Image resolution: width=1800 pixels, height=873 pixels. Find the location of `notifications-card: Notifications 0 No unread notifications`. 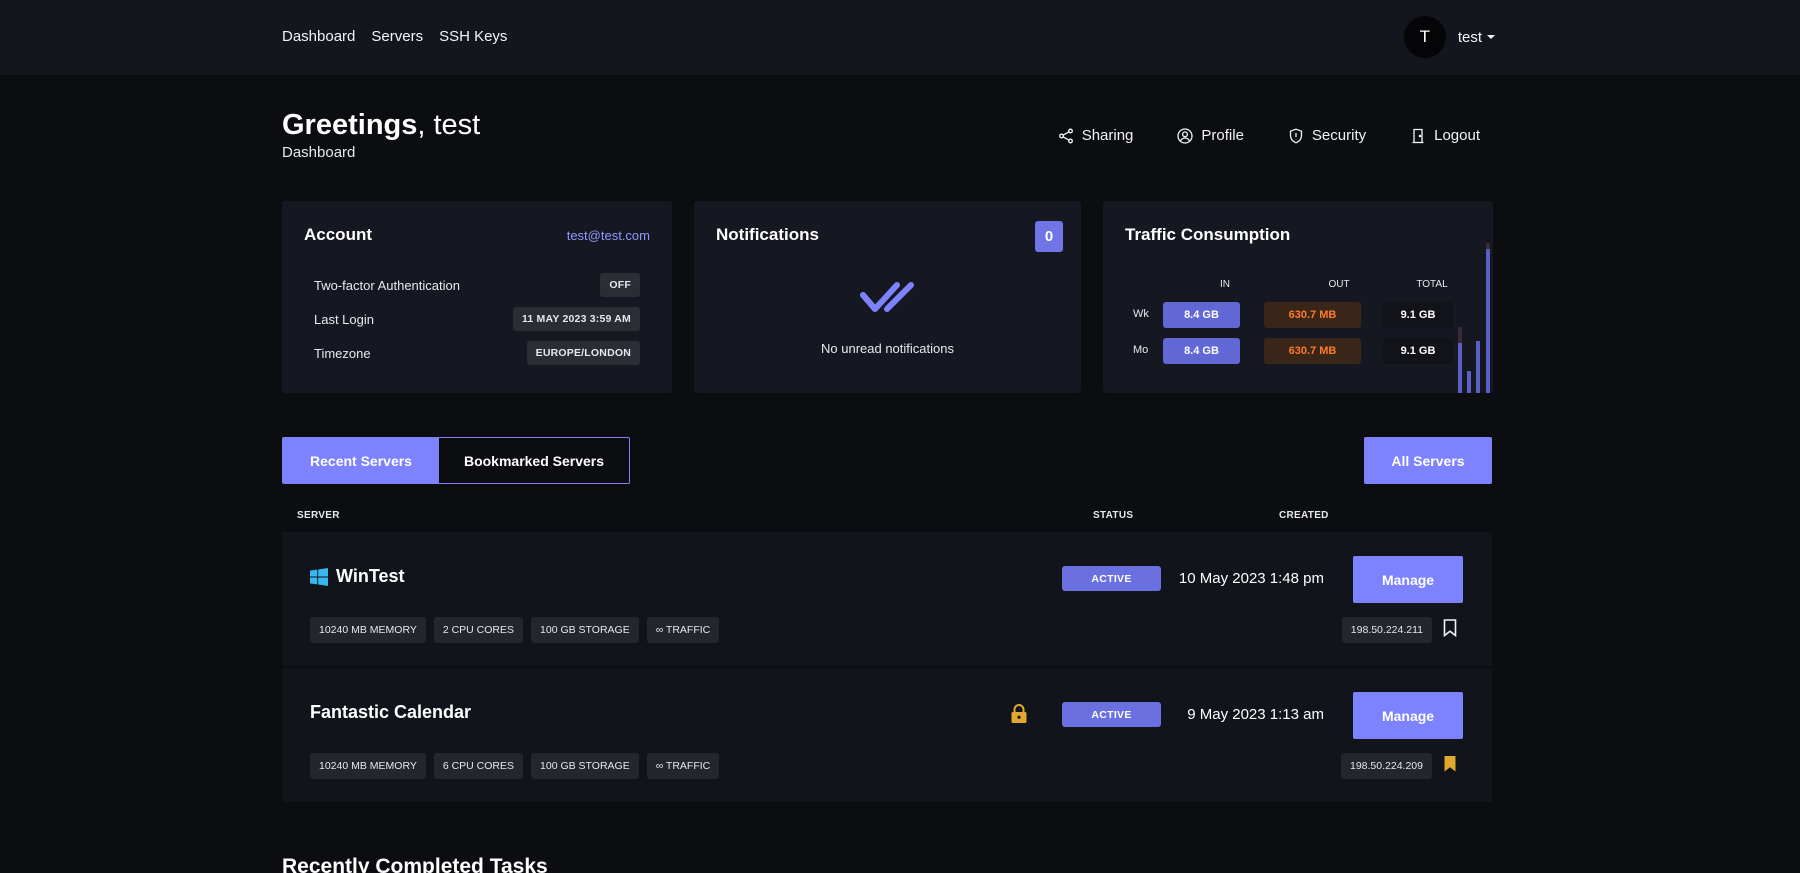

notifications-card: Notifications 0 No unread notifications is located at coordinates (887, 297).